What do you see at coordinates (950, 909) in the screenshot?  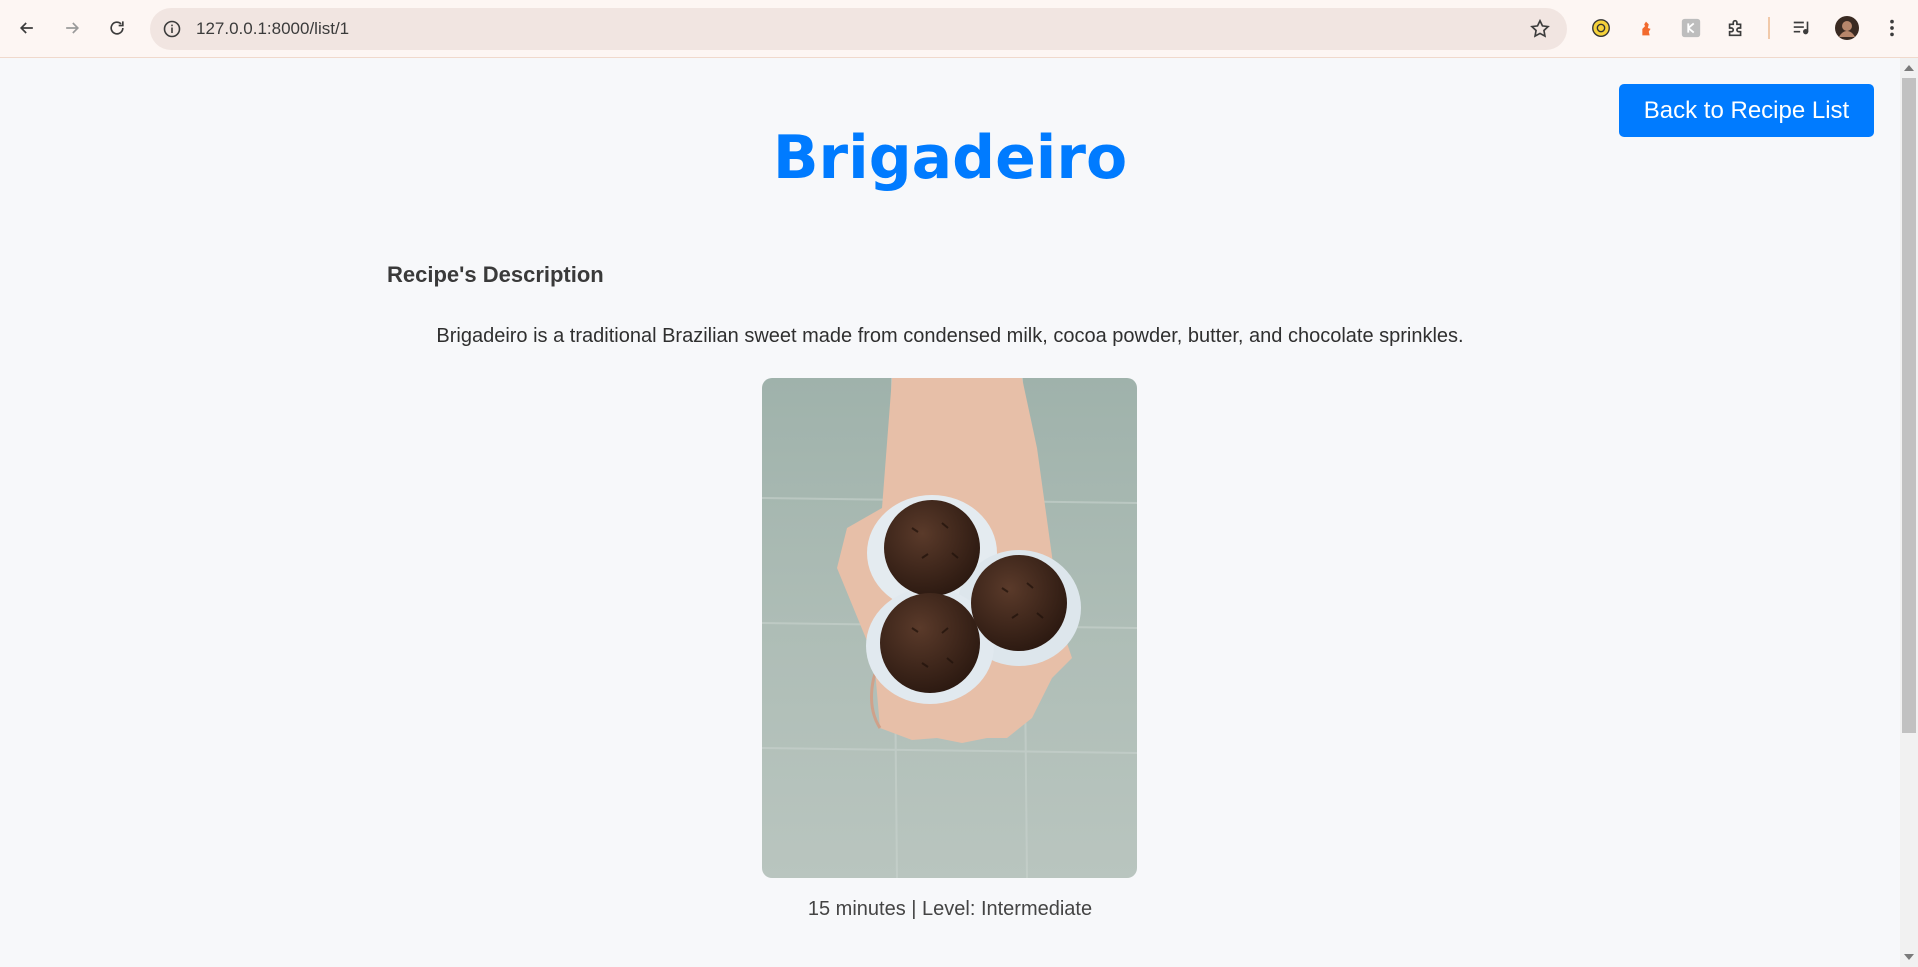 I see `recipe-meta: 15 minutes | Level: Intermediate` at bounding box center [950, 909].